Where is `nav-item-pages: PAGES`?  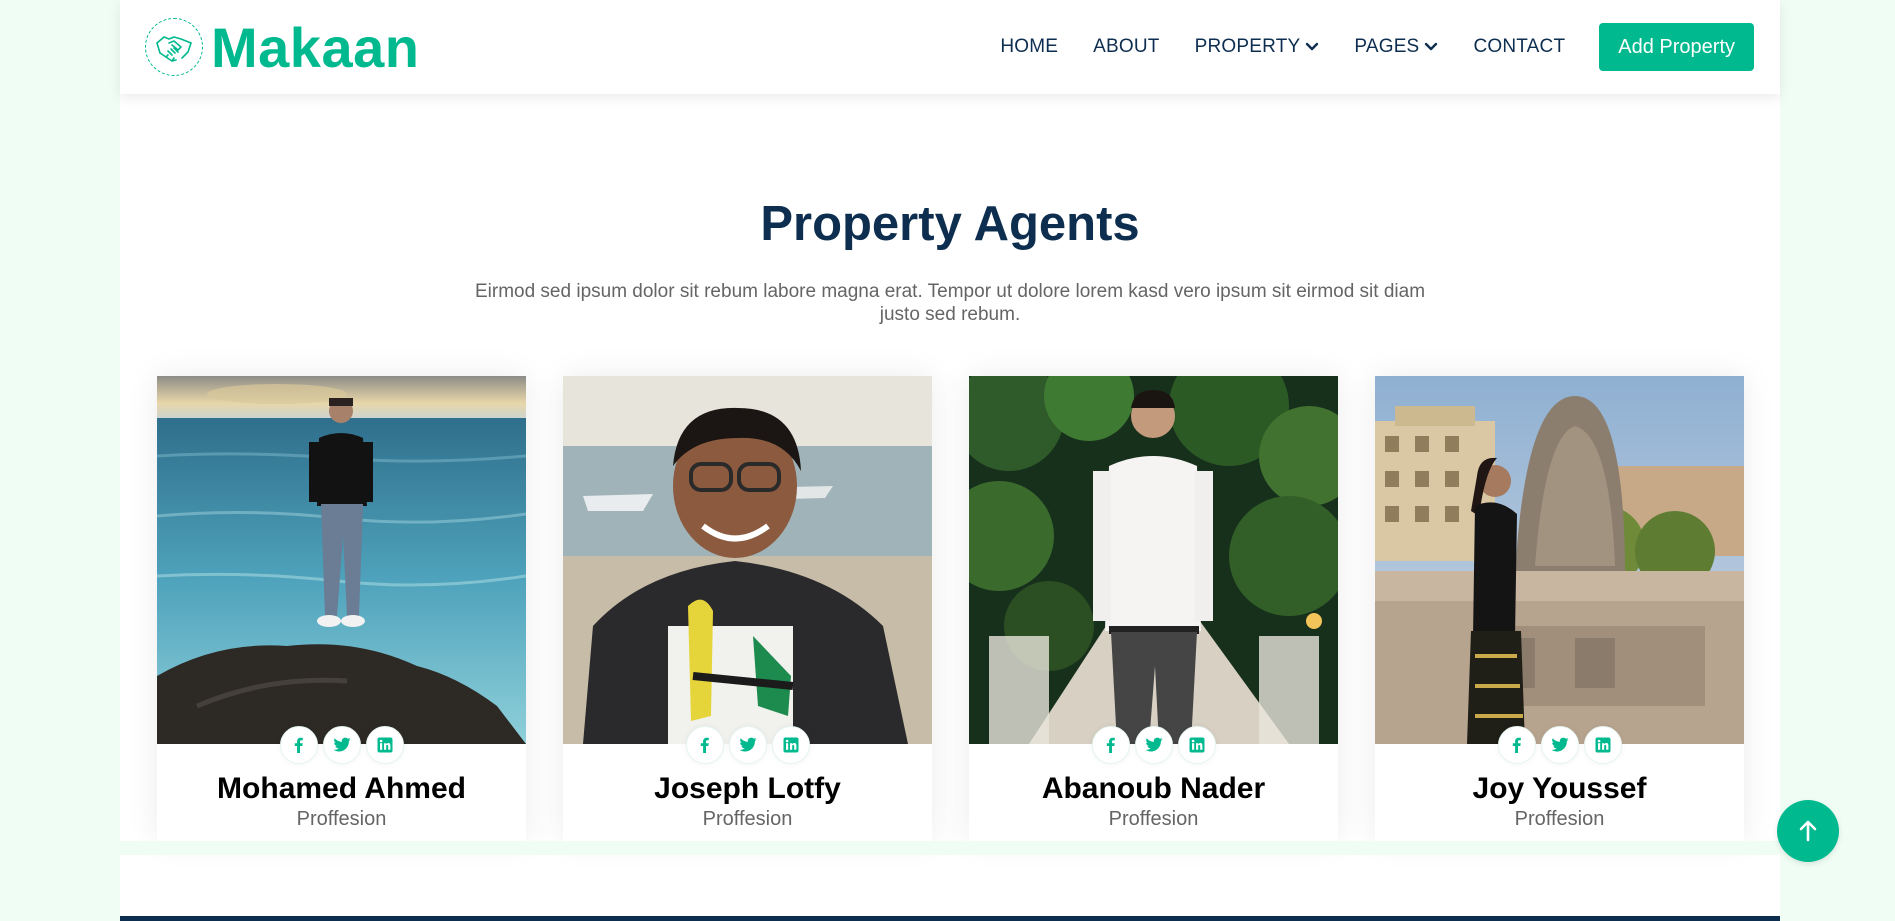
nav-item-pages: PAGES is located at coordinates (1396, 47).